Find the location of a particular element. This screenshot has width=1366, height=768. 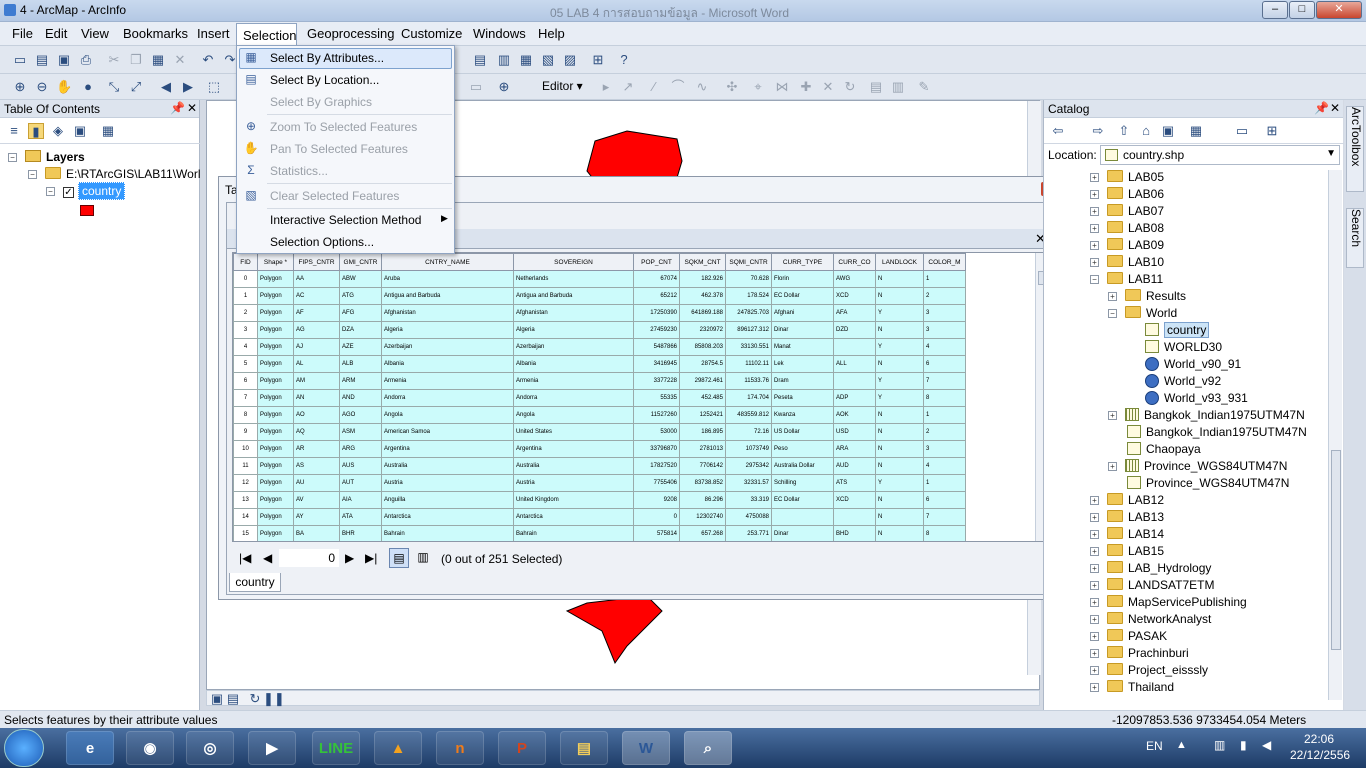

pin-icon: 📌 is located at coordinates (1321, 108).